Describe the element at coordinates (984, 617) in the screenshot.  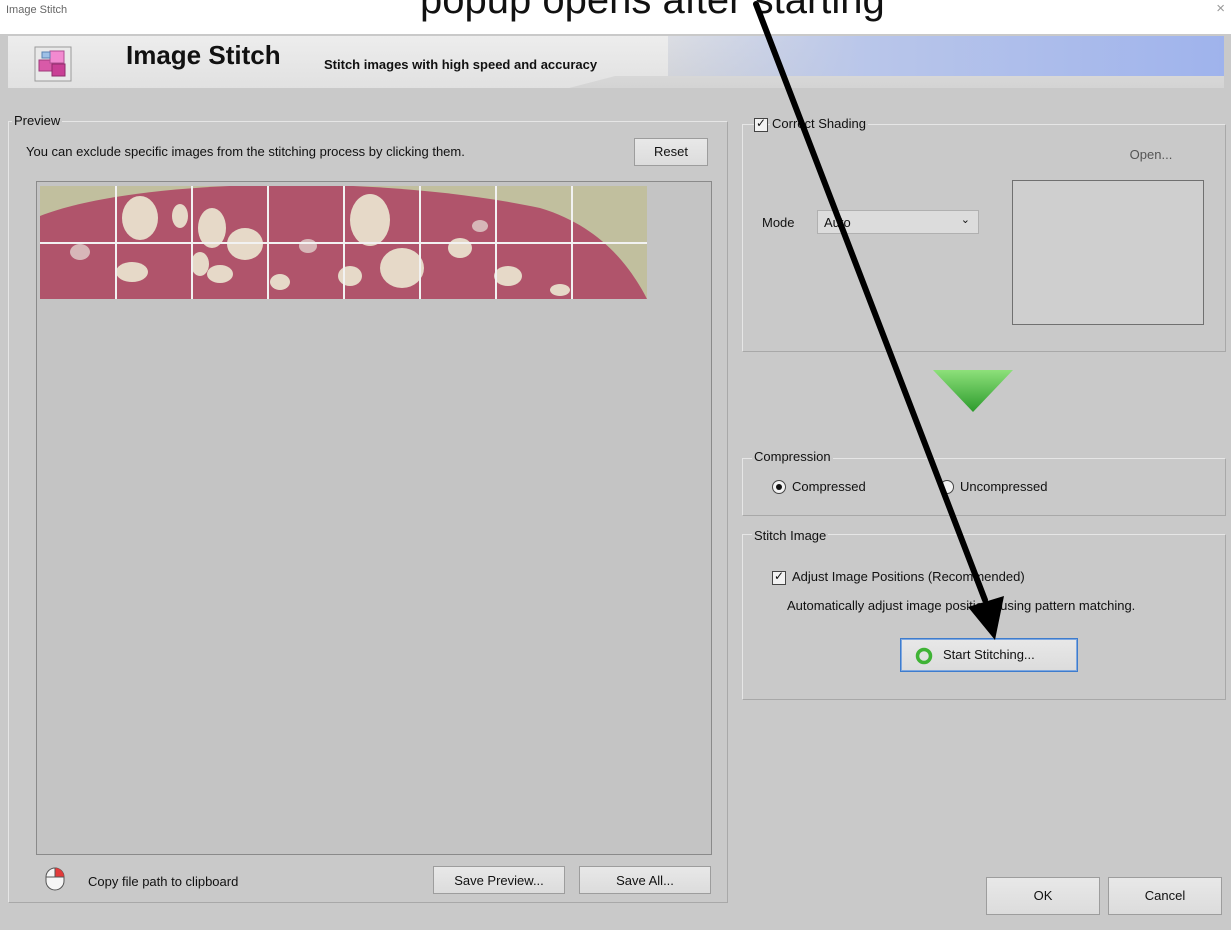
I see `stitch-image-group` at that location.